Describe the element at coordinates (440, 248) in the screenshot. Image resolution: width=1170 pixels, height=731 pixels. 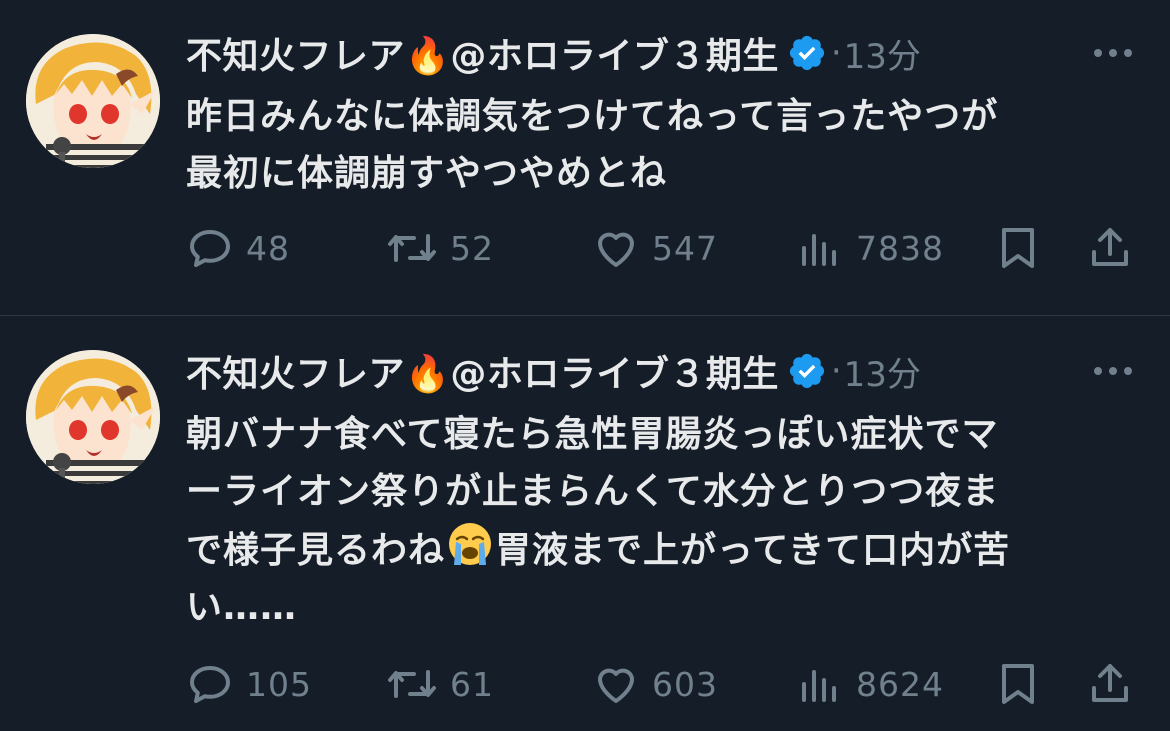
I see `retweet-button: 52` at that location.